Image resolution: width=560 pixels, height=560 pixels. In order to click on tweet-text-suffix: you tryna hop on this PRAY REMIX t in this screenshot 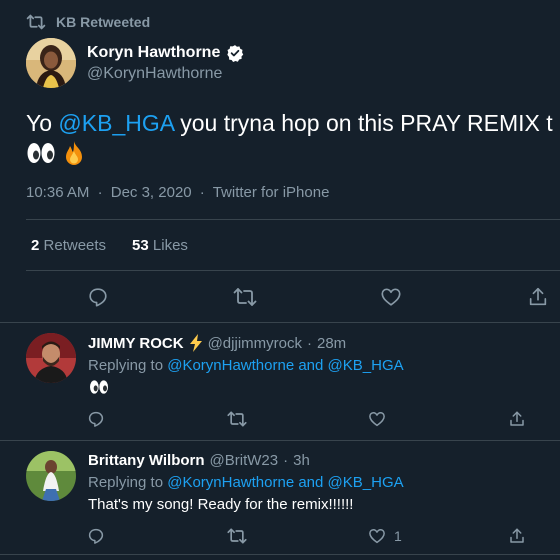, I will do `click(363, 123)`.